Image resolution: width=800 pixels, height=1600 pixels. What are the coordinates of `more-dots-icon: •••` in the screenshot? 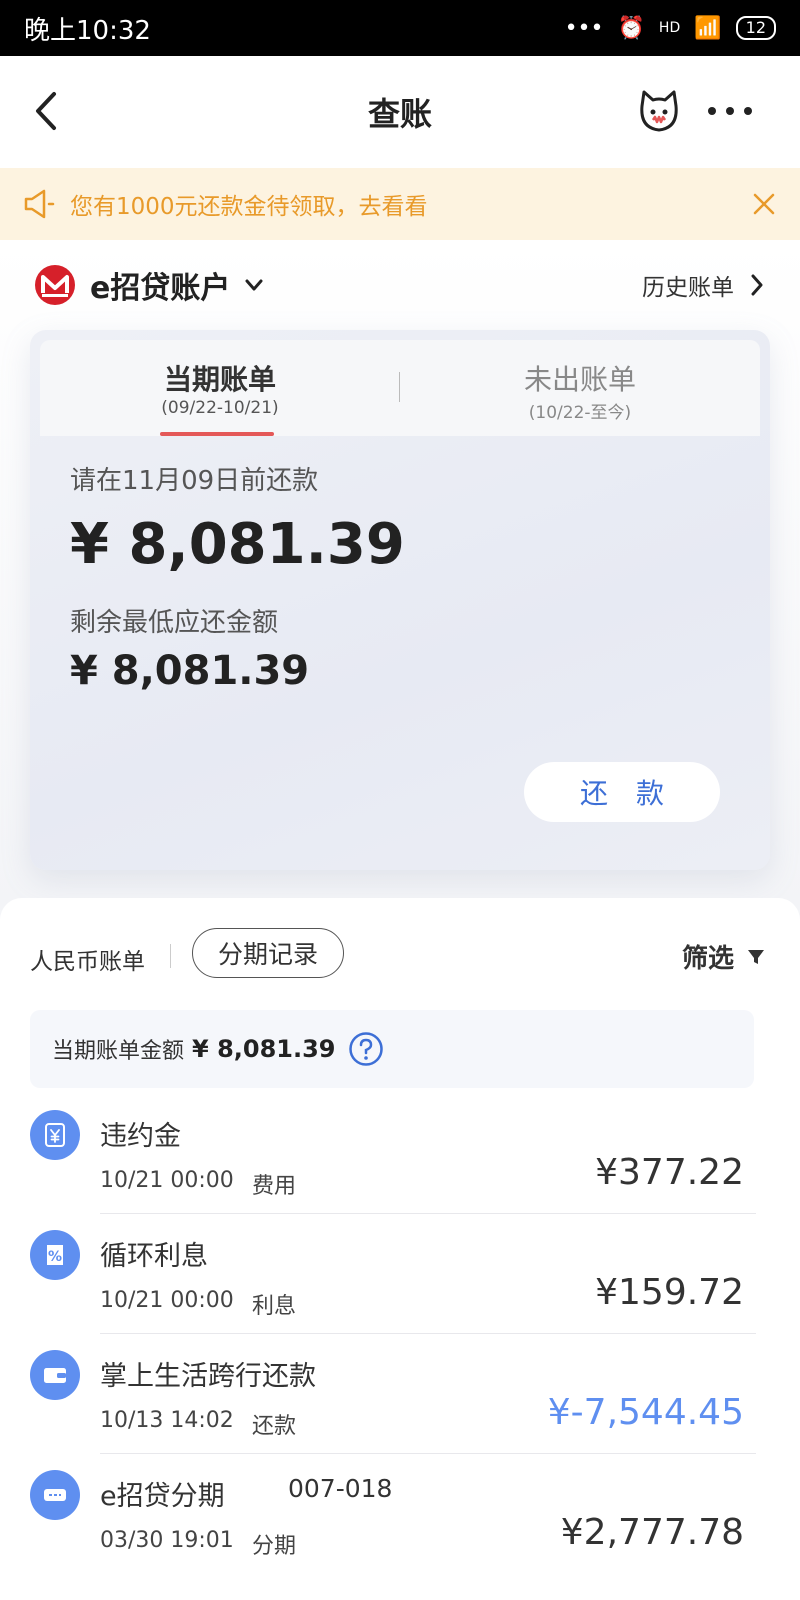 It's located at (584, 28).